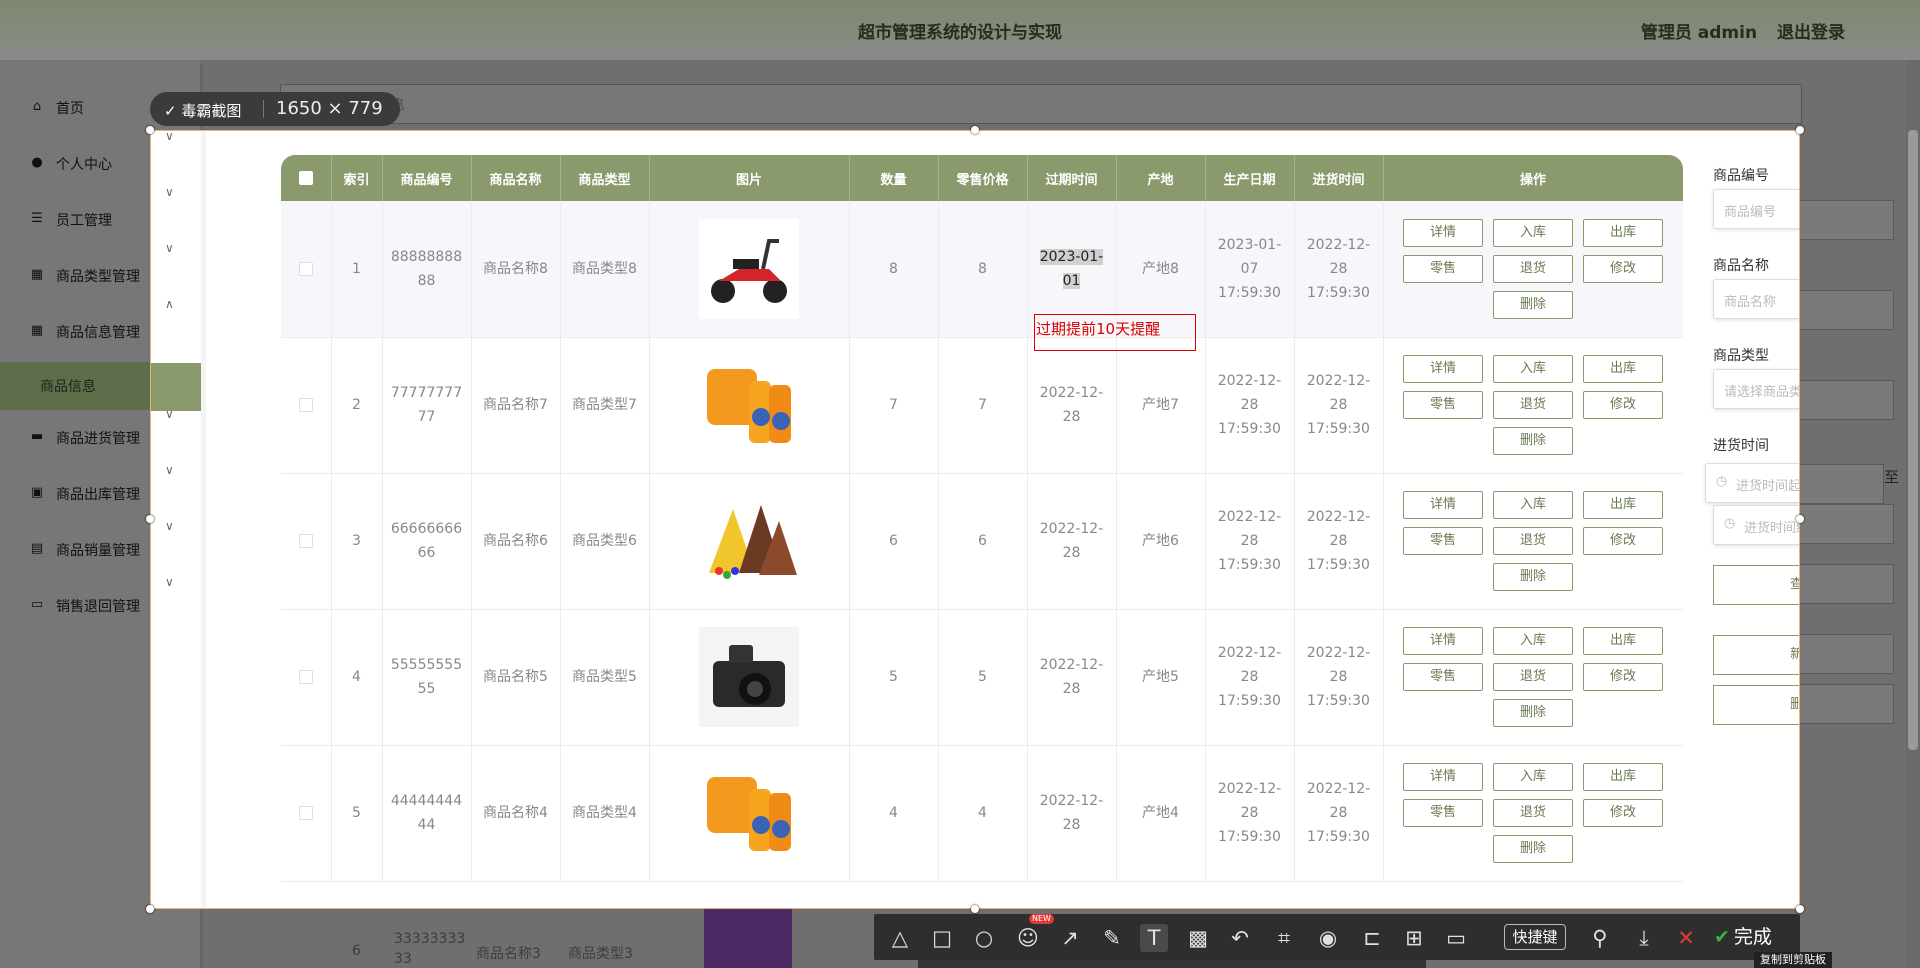 The height and width of the screenshot is (968, 1920). Describe the element at coordinates (942, 938) in the screenshot. I see `rectangle-tool-icon: □` at that location.